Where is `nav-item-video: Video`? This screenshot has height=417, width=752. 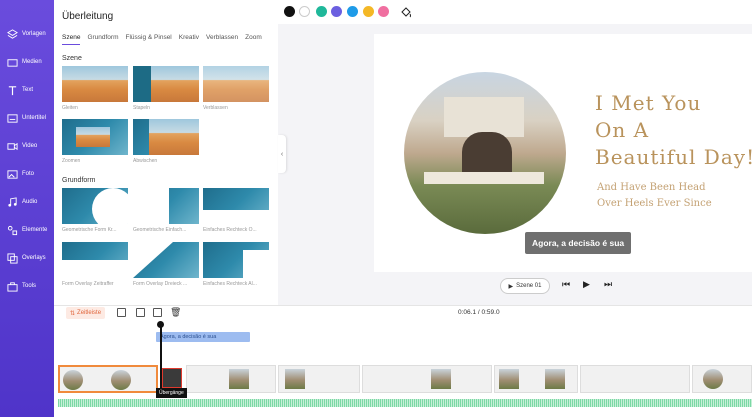 nav-item-video: Video is located at coordinates (27, 146).